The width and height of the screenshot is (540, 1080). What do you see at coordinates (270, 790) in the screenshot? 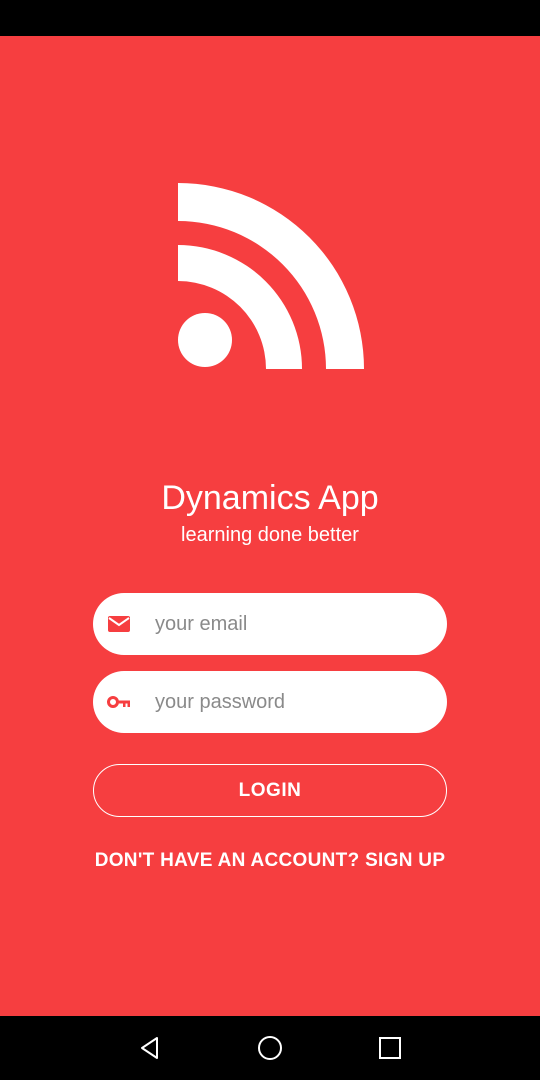
I see `login-button: LOGIN` at bounding box center [270, 790].